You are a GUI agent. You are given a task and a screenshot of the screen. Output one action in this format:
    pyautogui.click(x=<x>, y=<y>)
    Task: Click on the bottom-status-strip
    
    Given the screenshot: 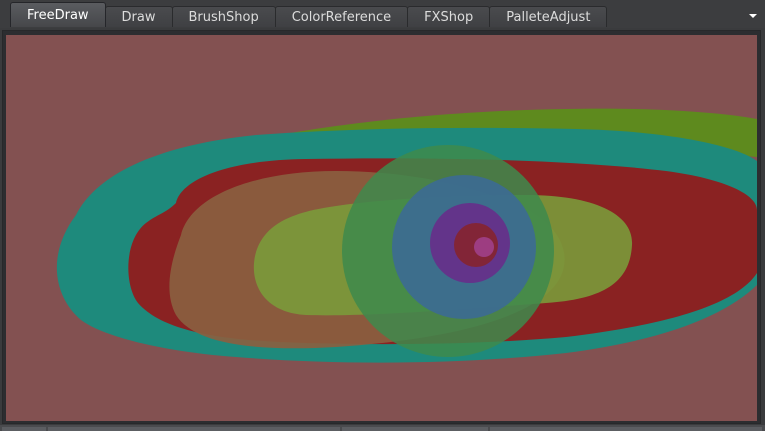 What is the action you would take?
    pyautogui.click(x=382, y=428)
    